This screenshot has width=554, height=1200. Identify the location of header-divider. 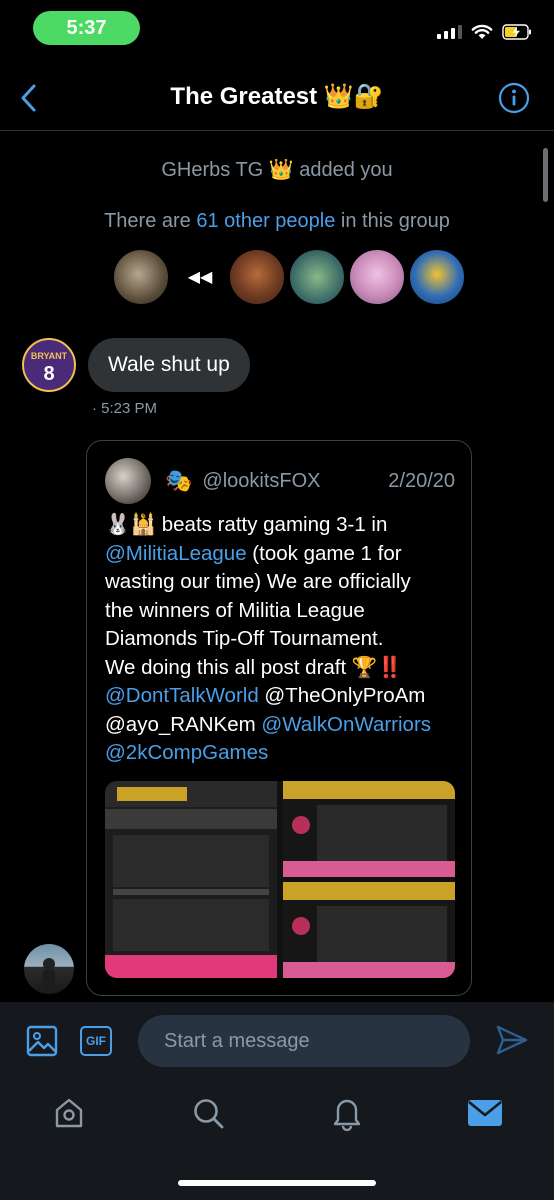
(277, 130).